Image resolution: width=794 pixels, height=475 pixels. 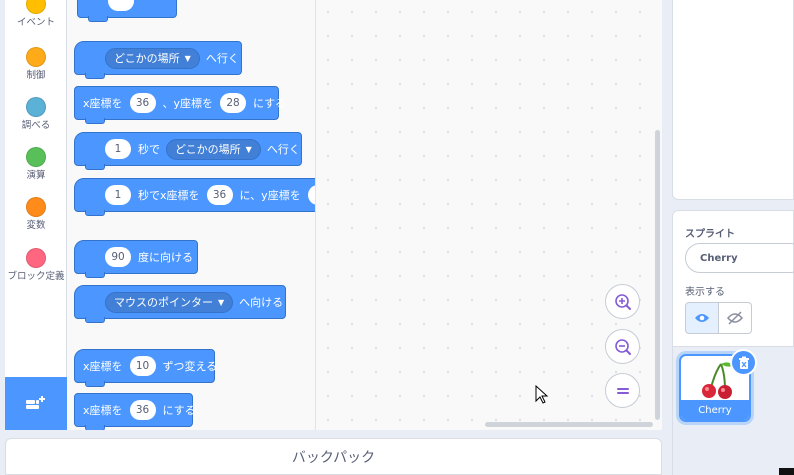 I want to click on block-partial, so click(x=127, y=11).